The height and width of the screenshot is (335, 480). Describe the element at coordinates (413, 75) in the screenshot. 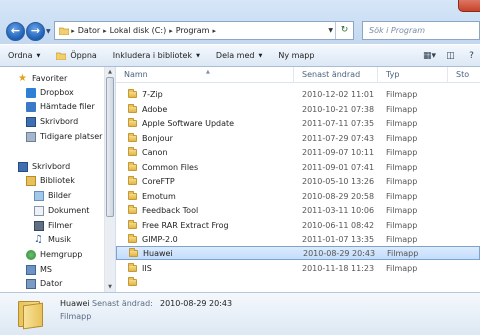

I see `column-header-type: Typ` at that location.